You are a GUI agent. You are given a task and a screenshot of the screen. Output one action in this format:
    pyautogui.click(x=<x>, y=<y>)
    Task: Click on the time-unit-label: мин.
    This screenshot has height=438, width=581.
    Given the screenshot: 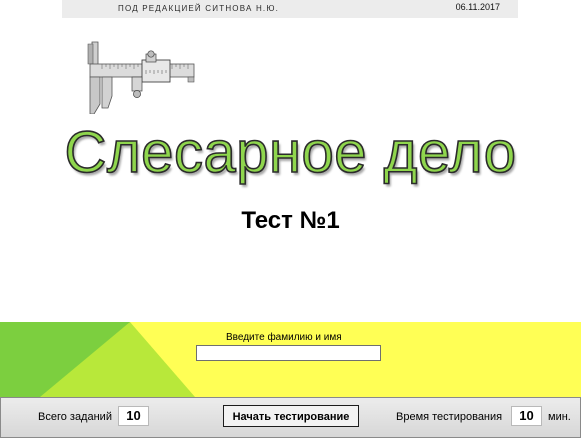 What is the action you would take?
    pyautogui.click(x=559, y=417)
    